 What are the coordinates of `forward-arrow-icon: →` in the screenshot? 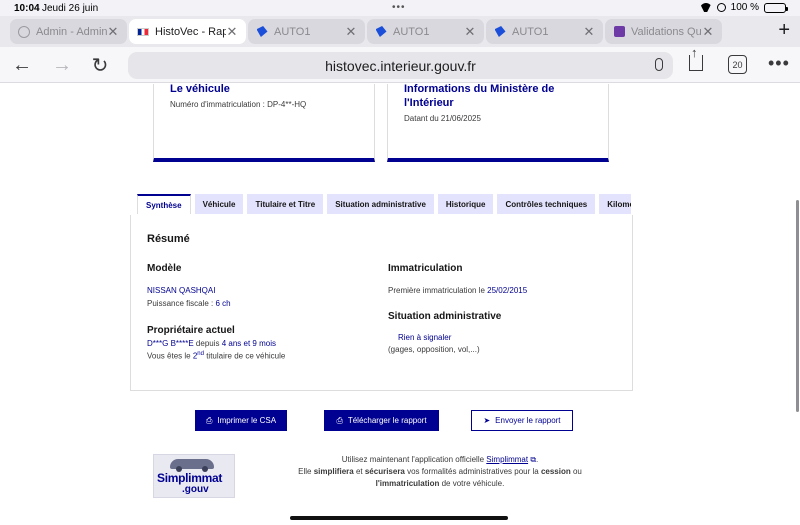 It's located at (62, 65).